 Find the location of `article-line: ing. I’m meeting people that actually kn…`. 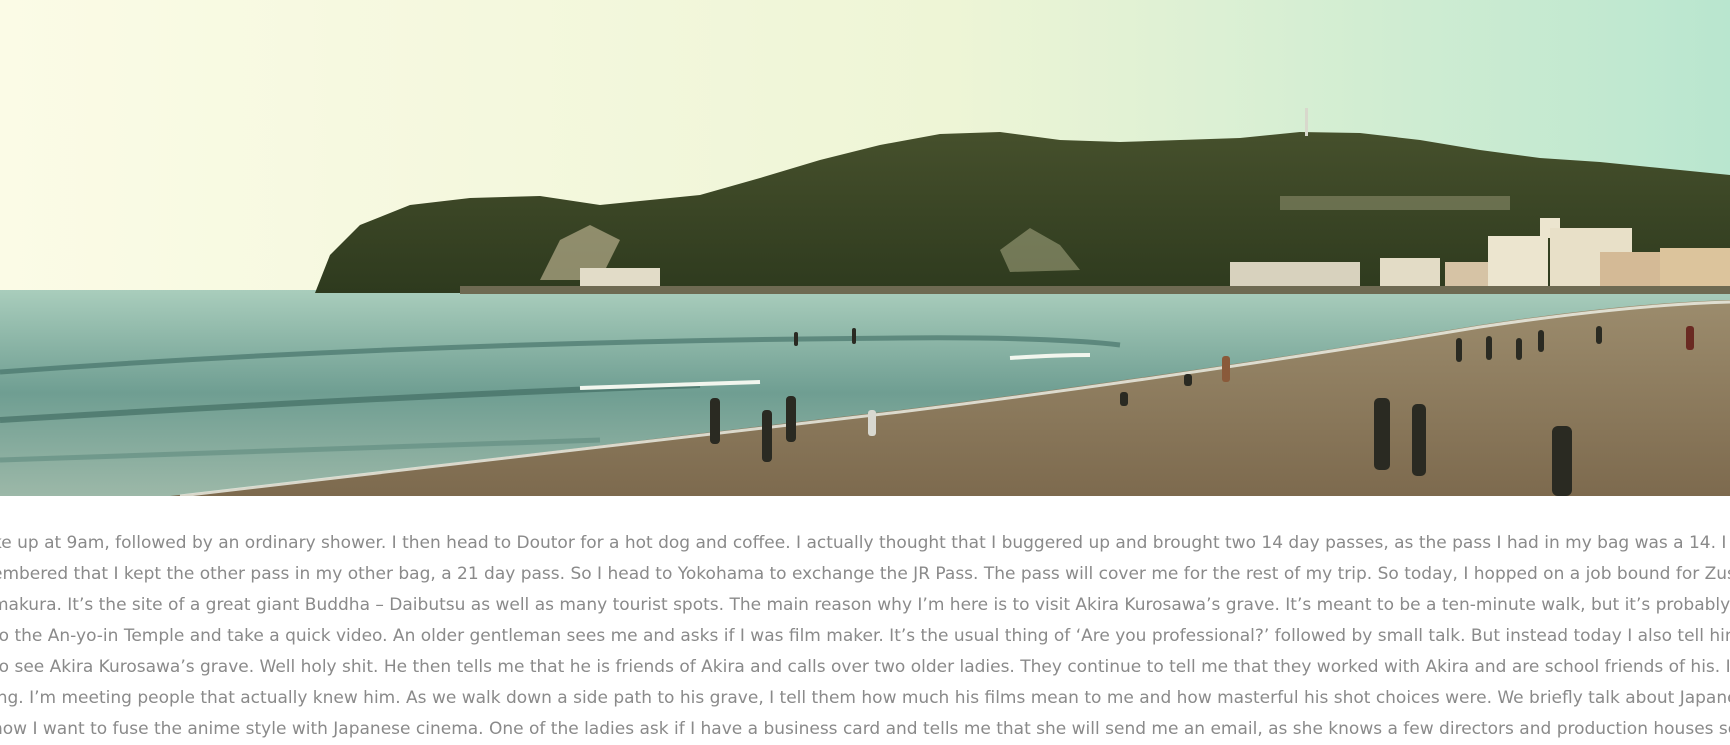

article-line: ing. I’m meeting people that actually kn… is located at coordinates (865, 698).